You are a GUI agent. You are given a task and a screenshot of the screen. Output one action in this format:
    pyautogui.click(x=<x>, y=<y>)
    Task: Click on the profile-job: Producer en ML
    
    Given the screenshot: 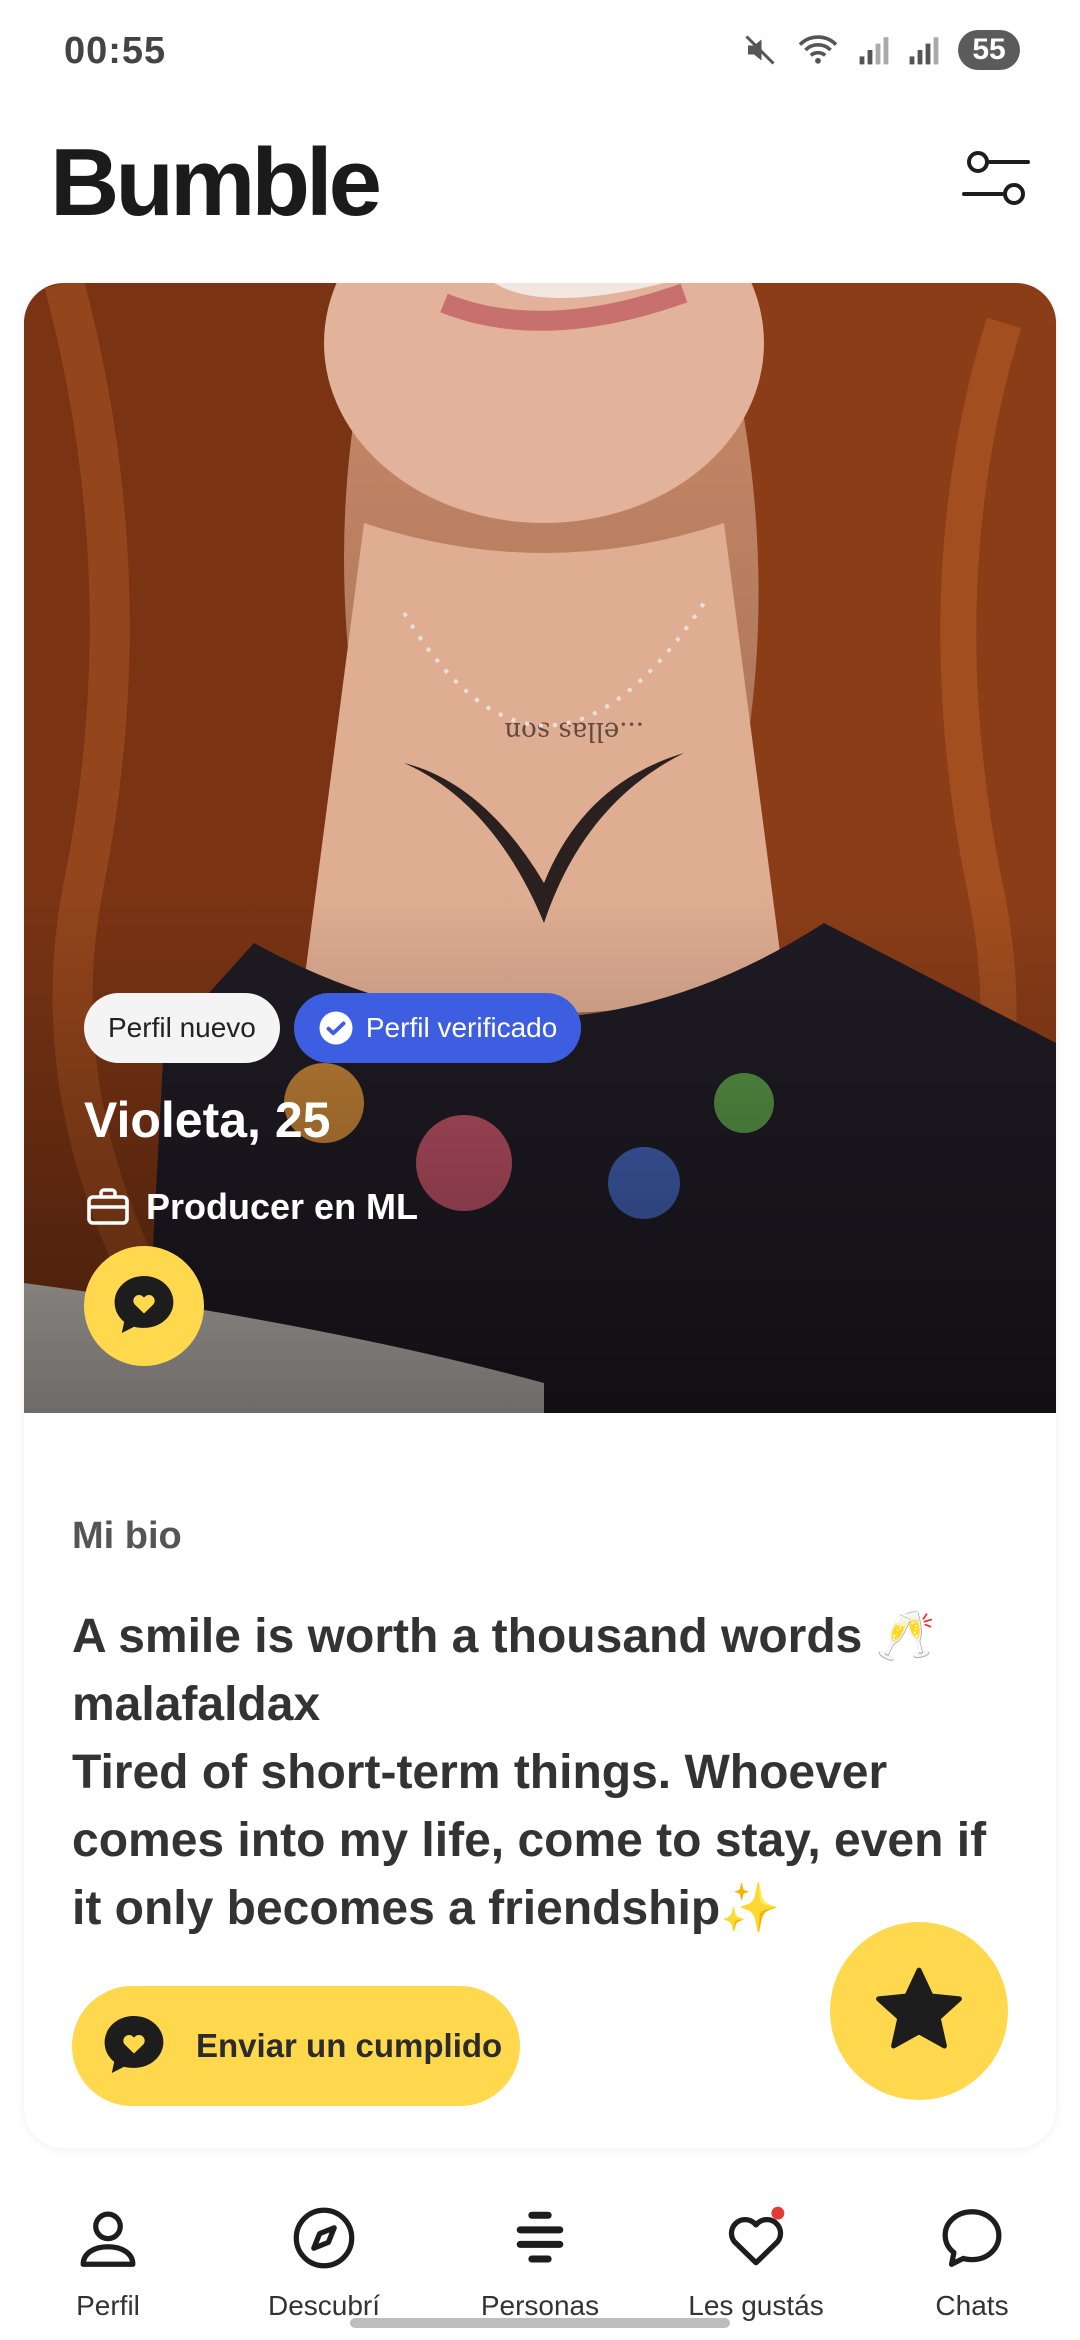 What is the action you would take?
    pyautogui.click(x=251, y=1207)
    